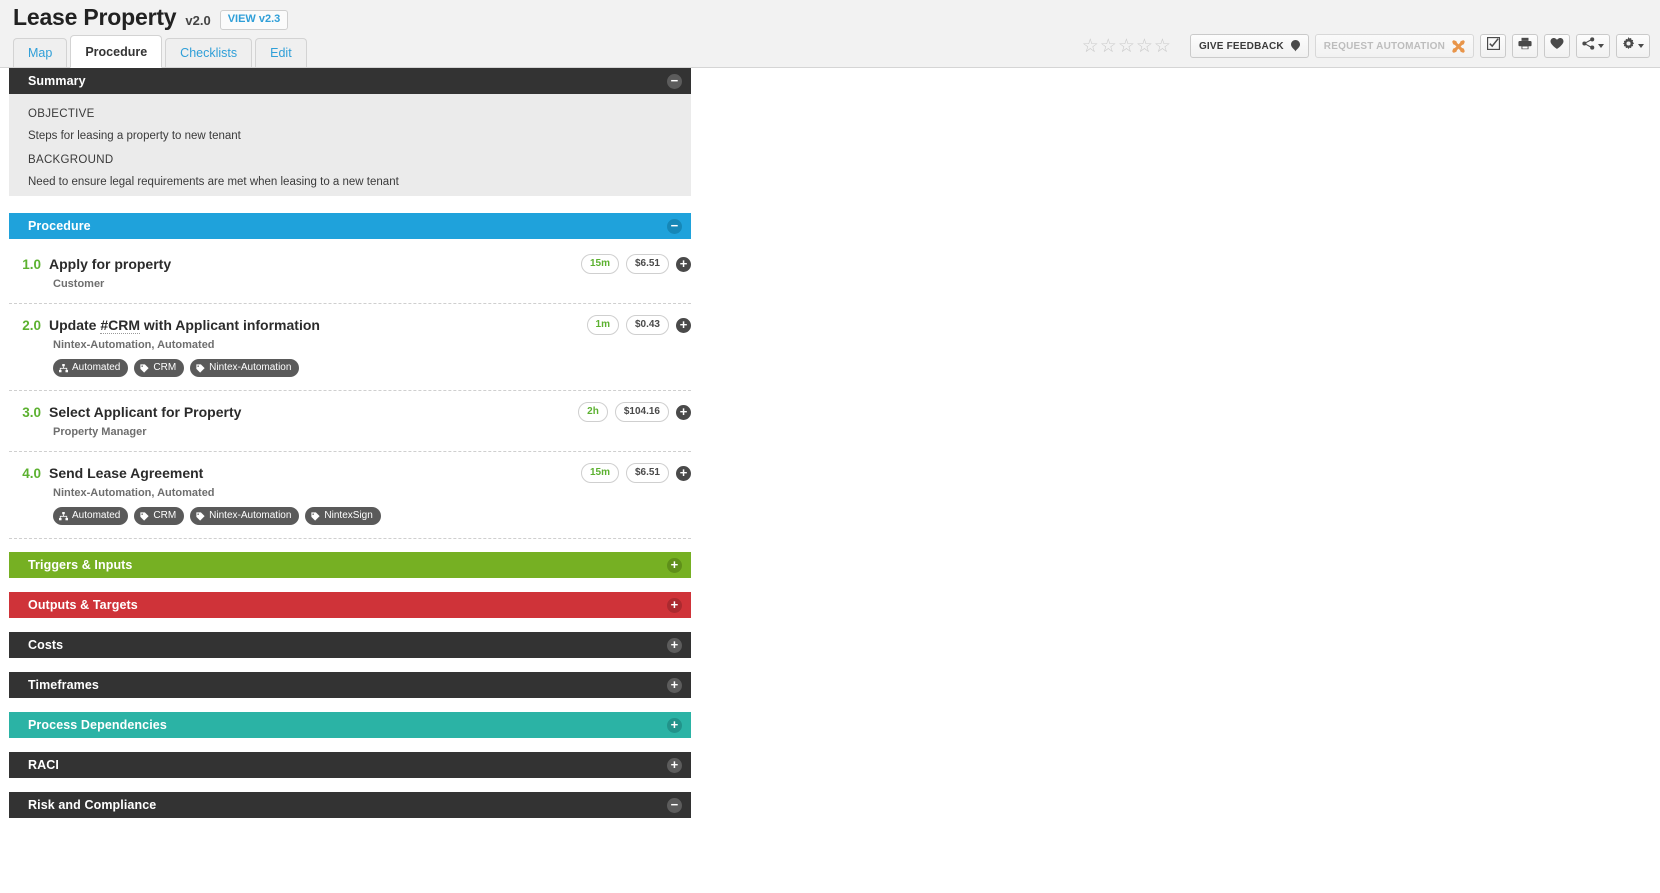 This screenshot has width=1660, height=893. Describe the element at coordinates (599, 264) in the screenshot. I see `step-time-pill: 15m` at that location.